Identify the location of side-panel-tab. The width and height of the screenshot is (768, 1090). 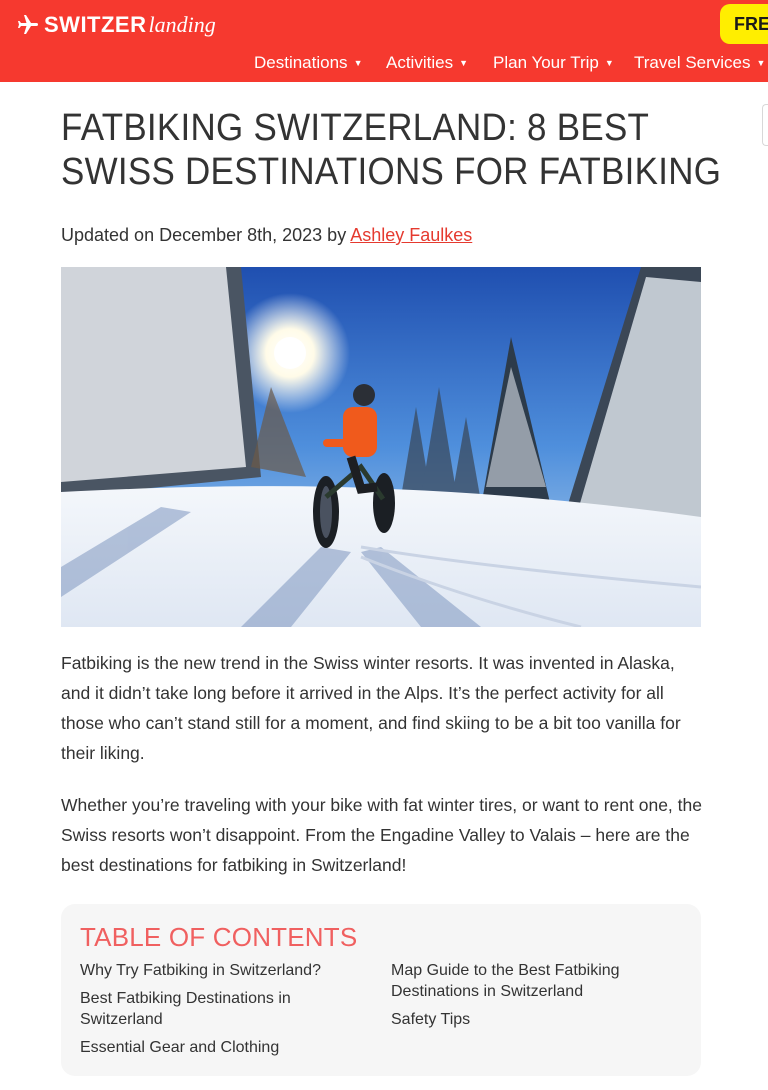
(765, 125).